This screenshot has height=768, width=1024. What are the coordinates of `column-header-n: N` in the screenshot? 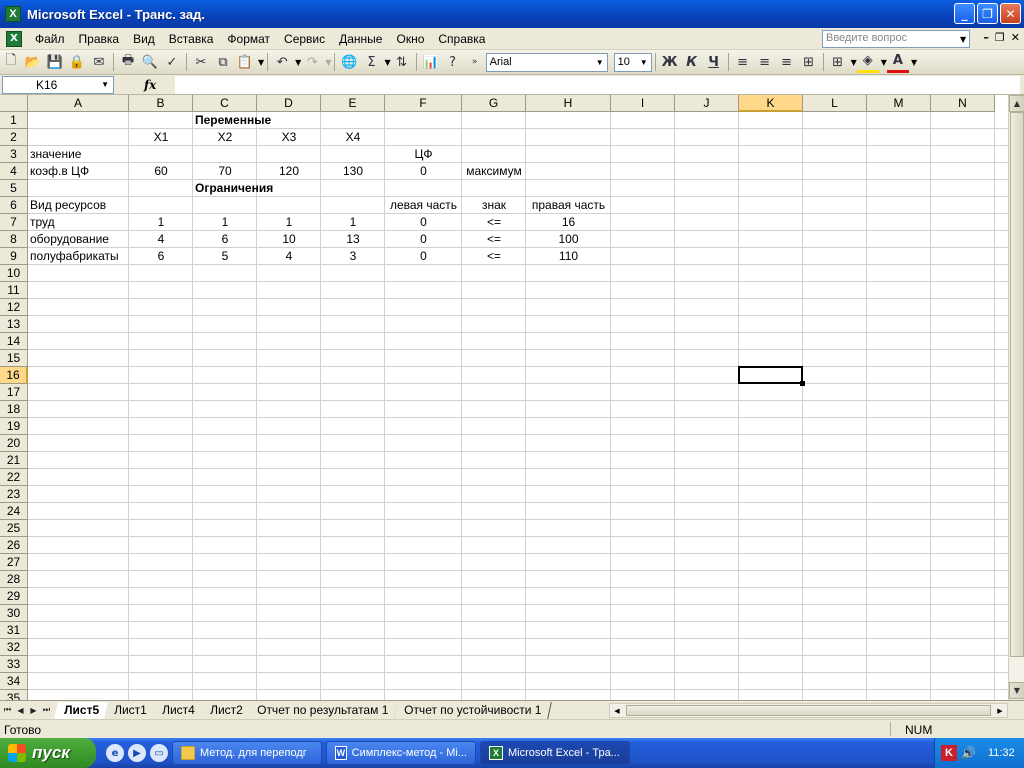 It's located at (963, 103).